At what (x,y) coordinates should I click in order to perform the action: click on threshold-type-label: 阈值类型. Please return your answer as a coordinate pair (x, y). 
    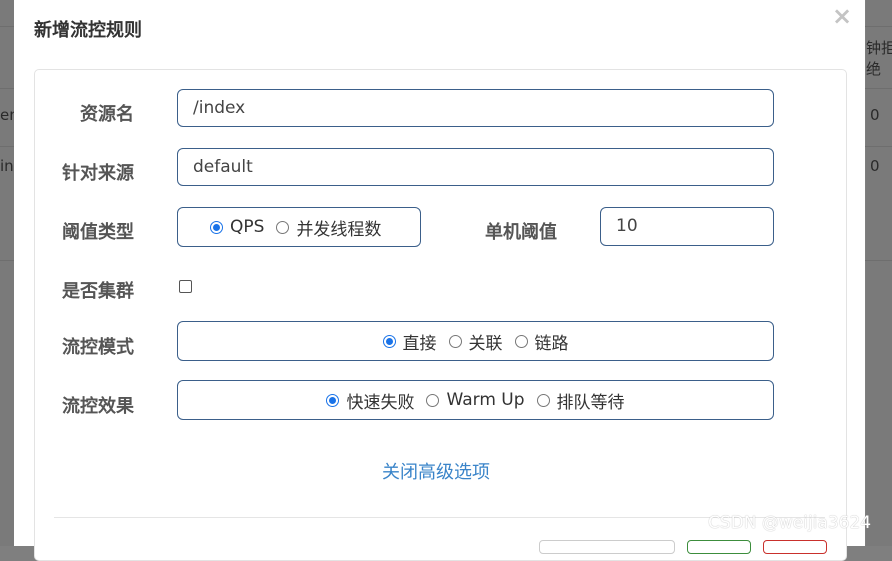
    Looking at the image, I should click on (98, 232).